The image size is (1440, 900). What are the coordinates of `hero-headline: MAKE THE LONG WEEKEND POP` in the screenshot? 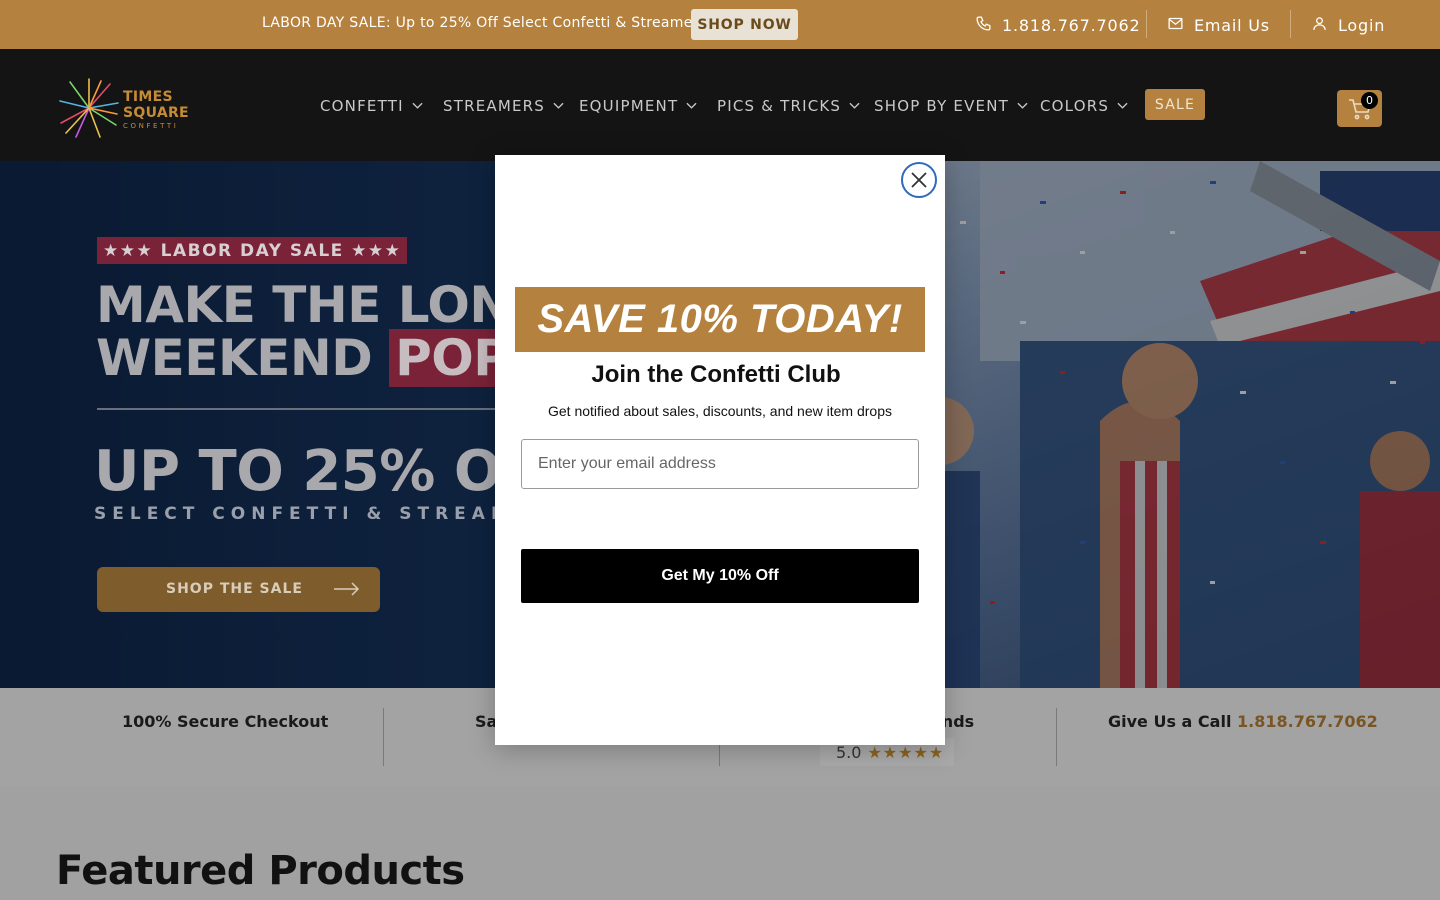 It's located at (324, 331).